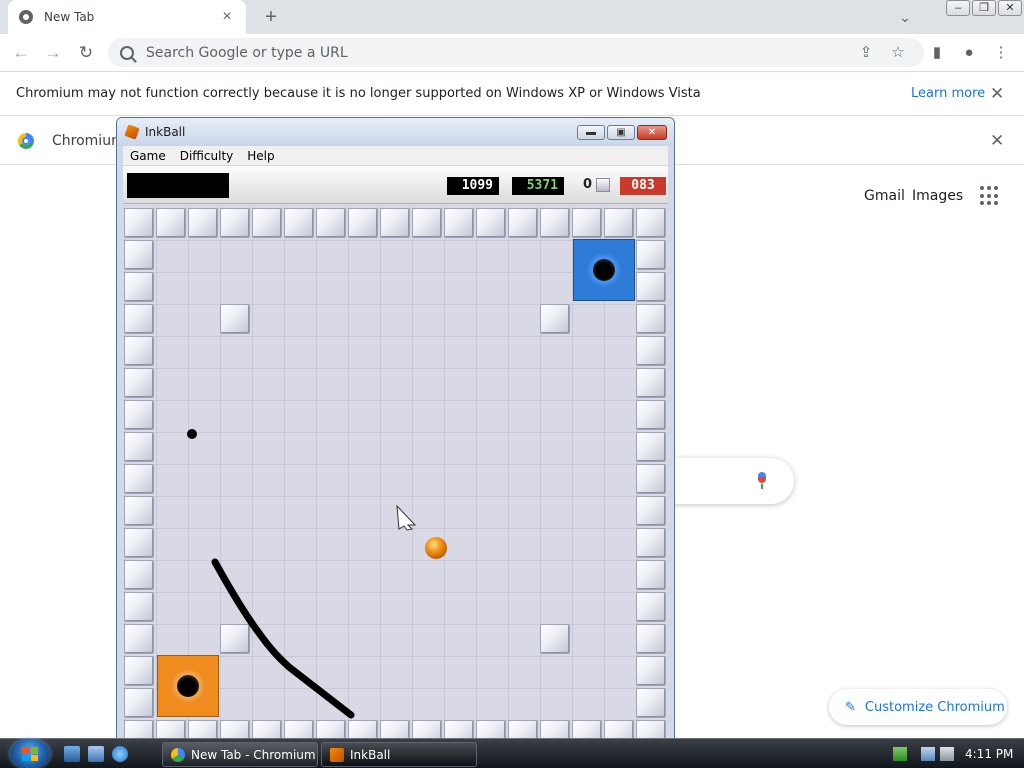 The image size is (1024, 768). What do you see at coordinates (69, 17) in the screenshot?
I see `tab-title: New Tab` at bounding box center [69, 17].